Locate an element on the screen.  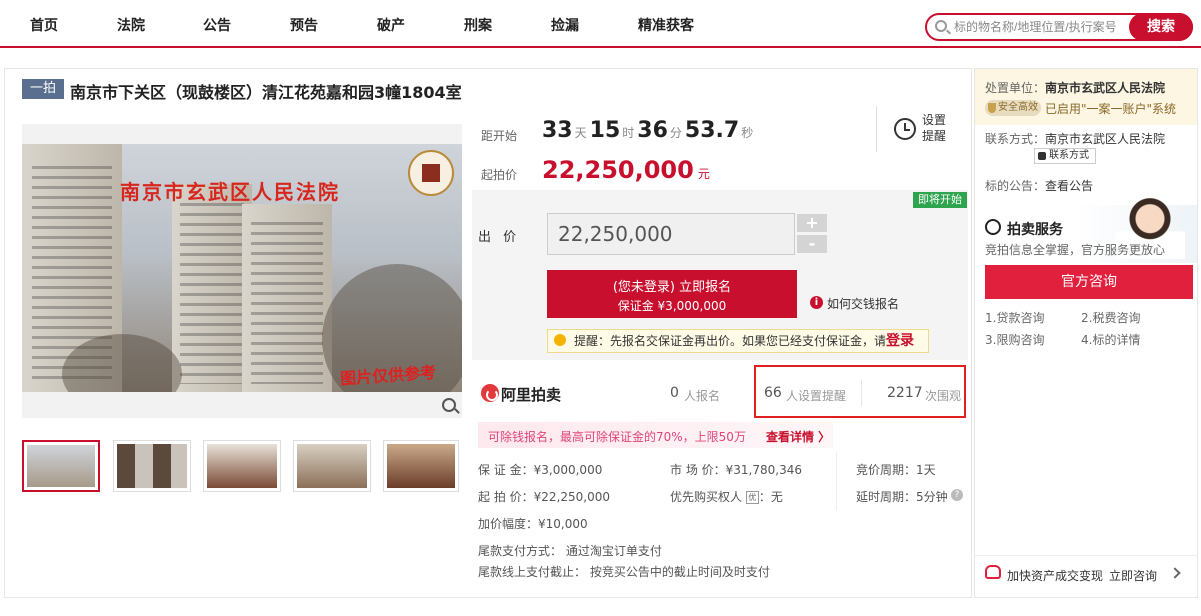
asset-cash-text: 加快资产成交变现 is located at coordinates (1055, 576).